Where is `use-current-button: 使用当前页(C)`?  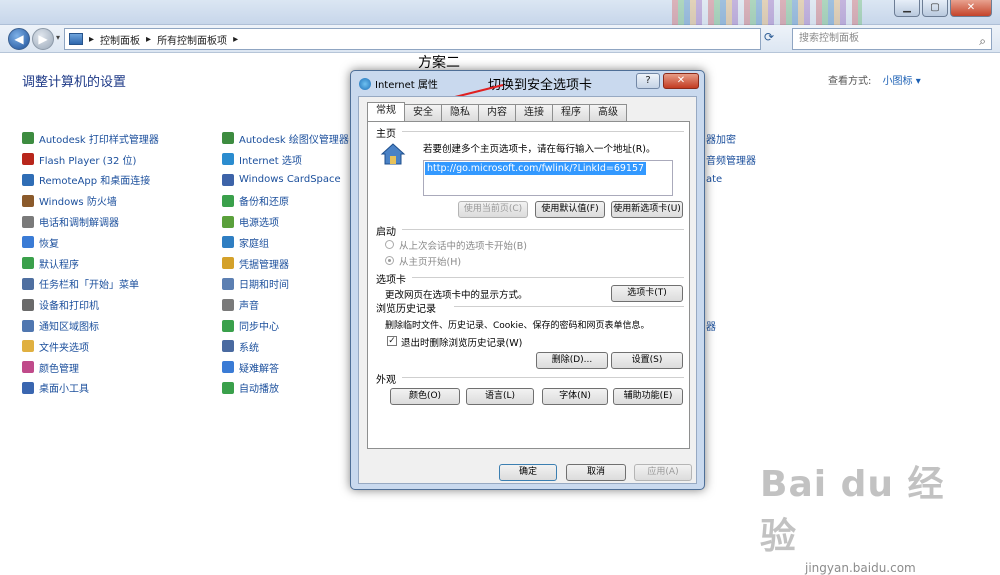
use-current-button: 使用当前页(C) is located at coordinates (493, 209).